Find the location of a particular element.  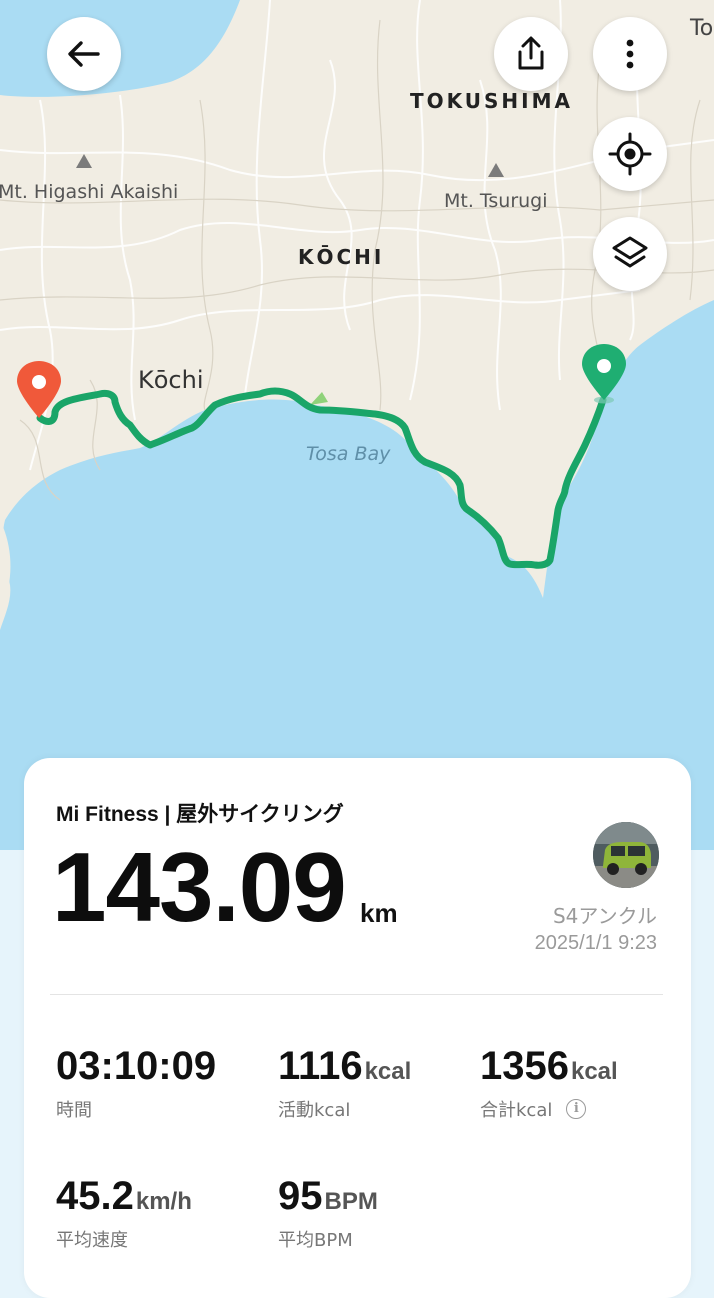

label-kochi-region: KŌCHI is located at coordinates (341, 257).